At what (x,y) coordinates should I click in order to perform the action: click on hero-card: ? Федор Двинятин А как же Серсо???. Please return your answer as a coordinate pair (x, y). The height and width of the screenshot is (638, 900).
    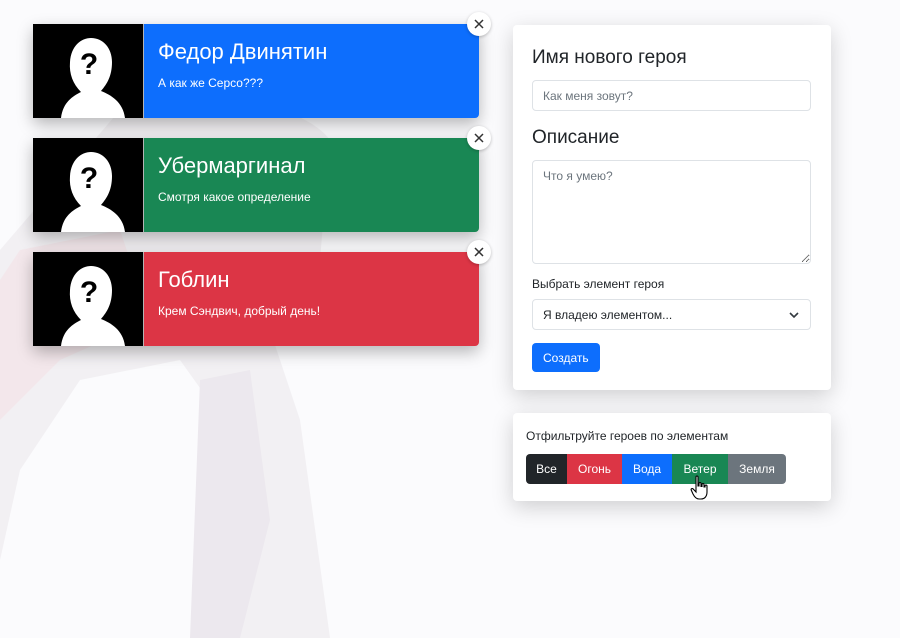
    Looking at the image, I should click on (262, 65).